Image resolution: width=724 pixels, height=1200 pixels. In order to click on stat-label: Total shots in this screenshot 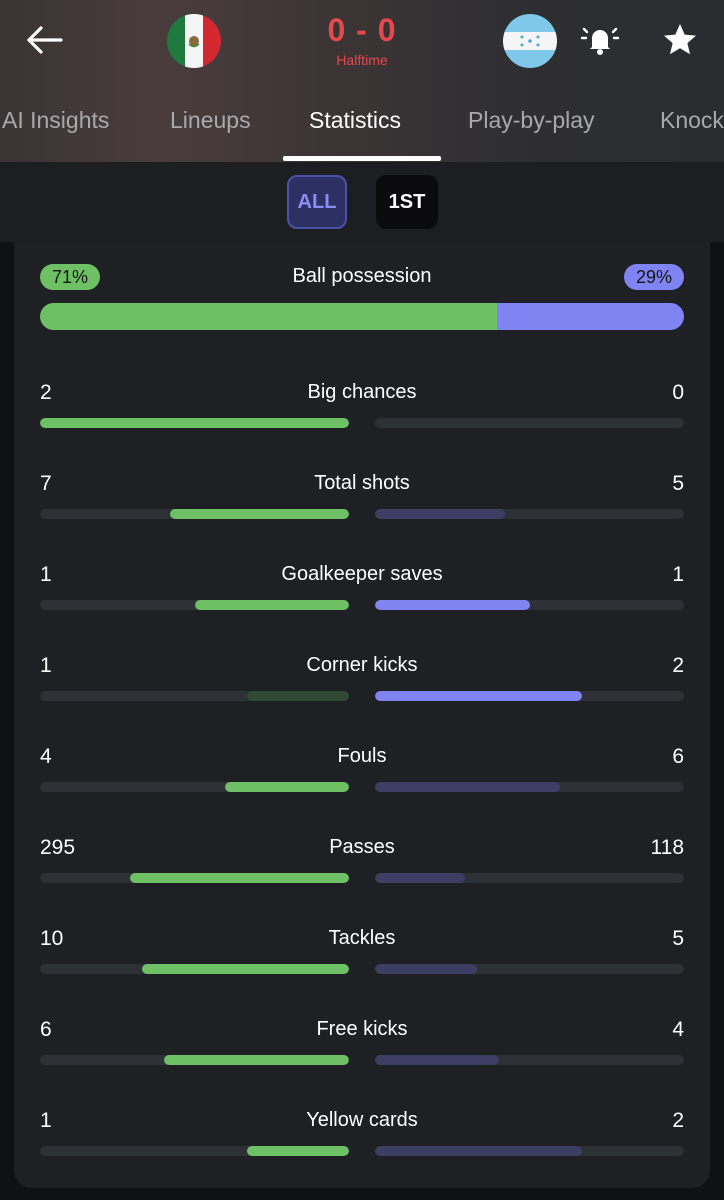, I will do `click(362, 483)`.